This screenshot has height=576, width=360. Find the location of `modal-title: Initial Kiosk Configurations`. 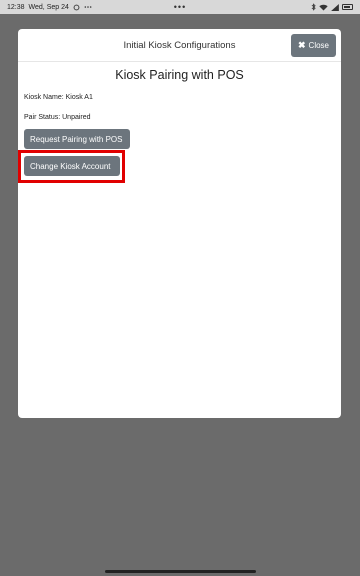

modal-title: Initial Kiosk Configurations is located at coordinates (179, 45).